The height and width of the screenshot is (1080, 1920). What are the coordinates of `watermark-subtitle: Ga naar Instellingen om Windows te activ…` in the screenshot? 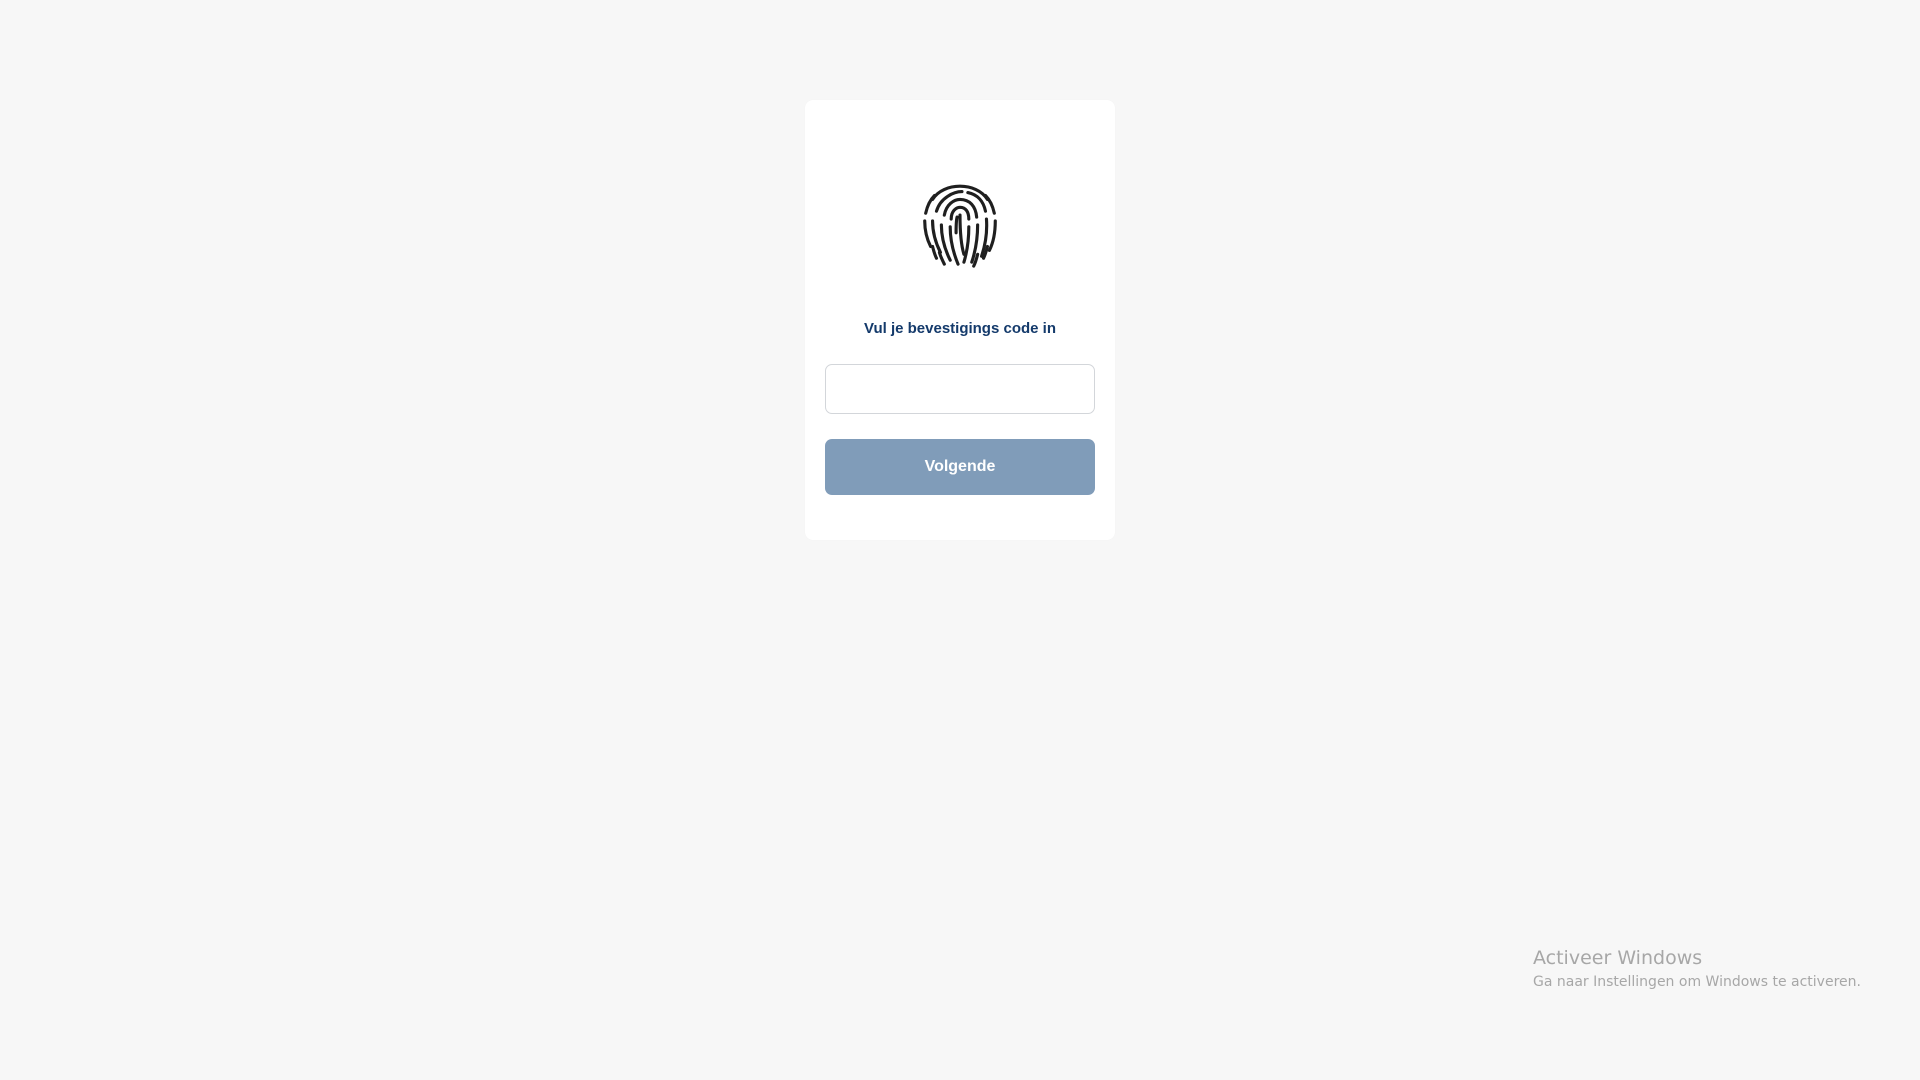 It's located at (1697, 982).